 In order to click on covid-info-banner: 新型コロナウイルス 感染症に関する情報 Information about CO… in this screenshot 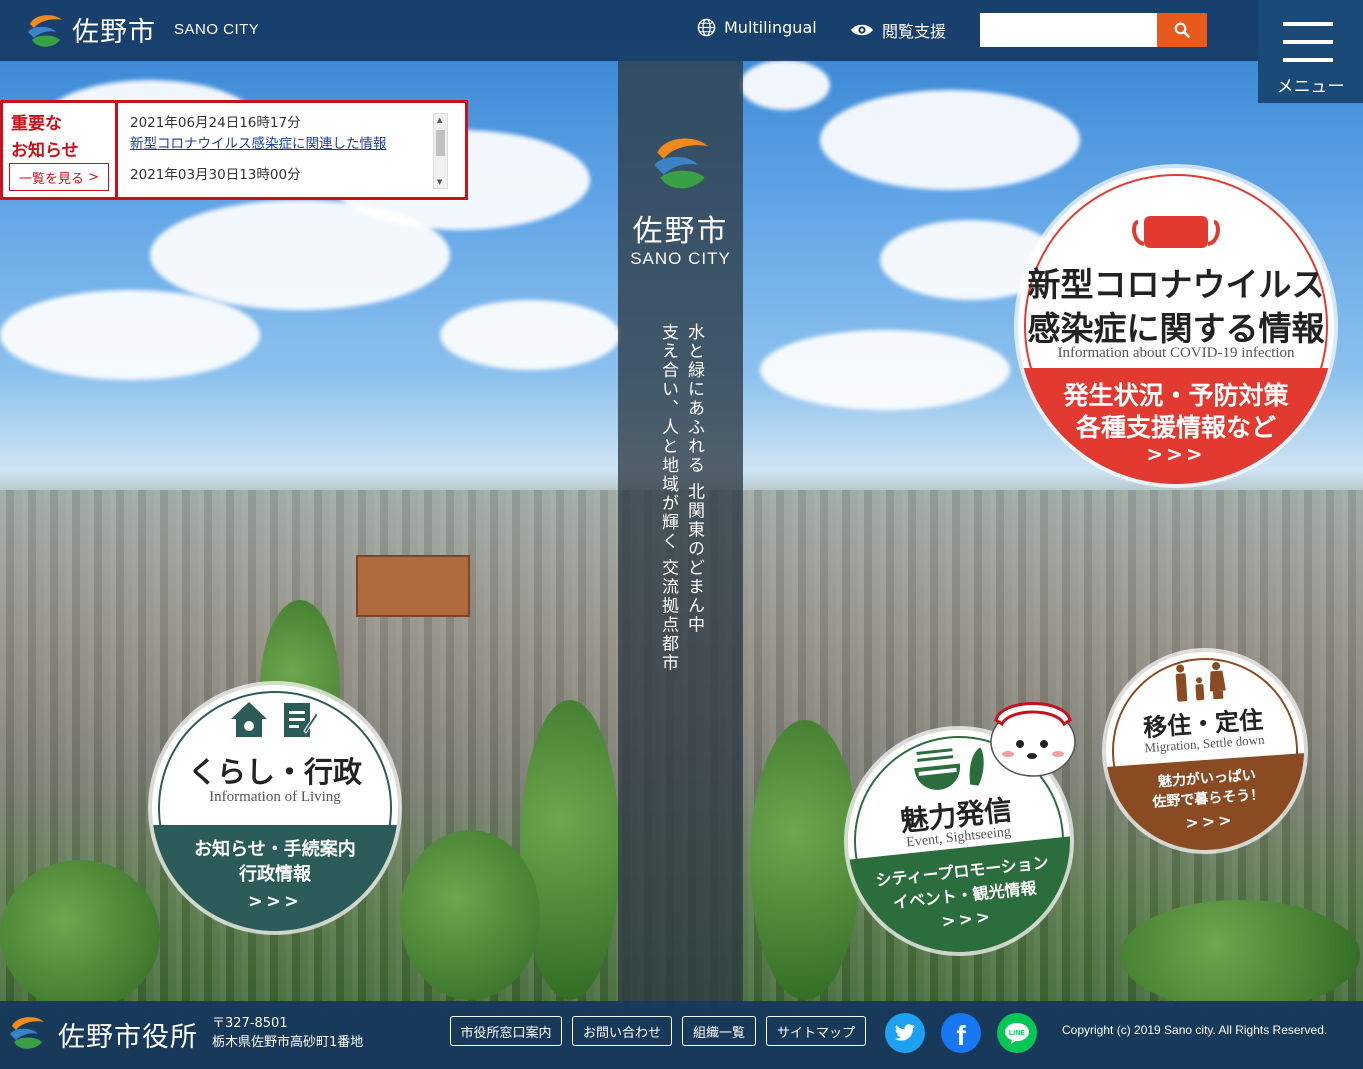, I will do `click(1176, 326)`.